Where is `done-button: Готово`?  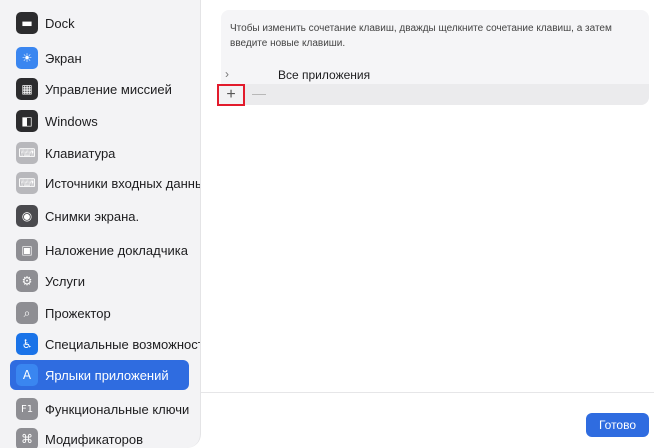 done-button: Готово is located at coordinates (617, 425).